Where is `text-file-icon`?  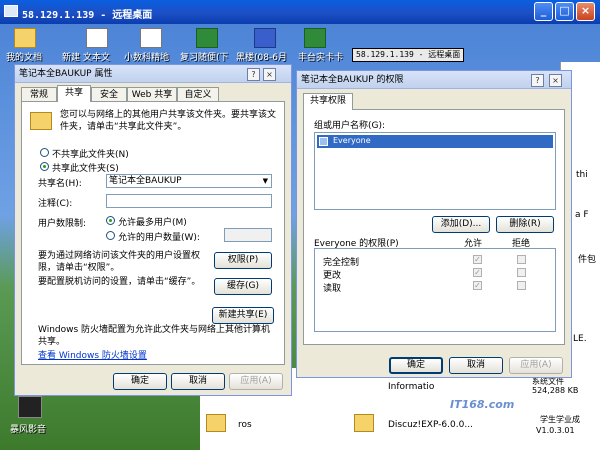 text-file-icon is located at coordinates (97, 38).